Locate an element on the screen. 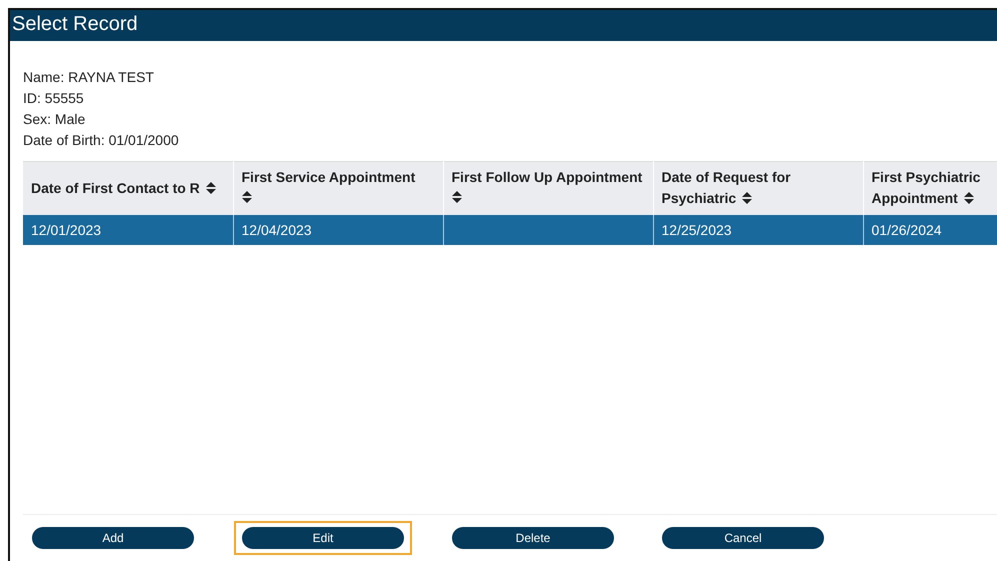  action-button: Add is located at coordinates (113, 538).